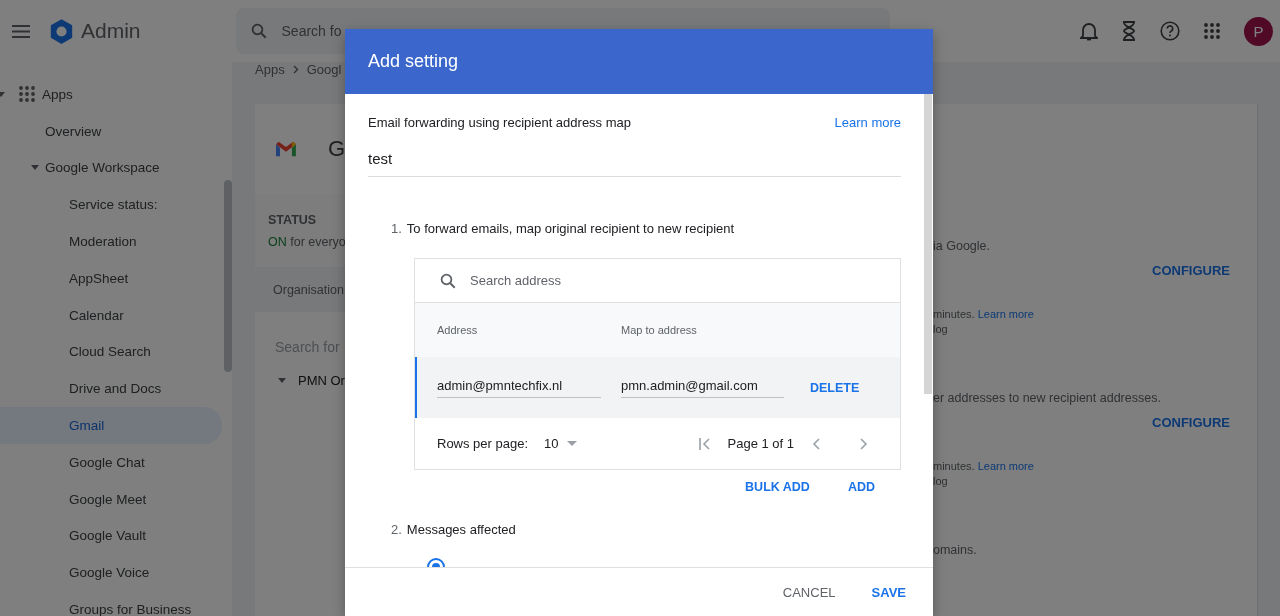 The height and width of the screenshot is (616, 1280). I want to click on setting-description: ia Google., so click(962, 246).